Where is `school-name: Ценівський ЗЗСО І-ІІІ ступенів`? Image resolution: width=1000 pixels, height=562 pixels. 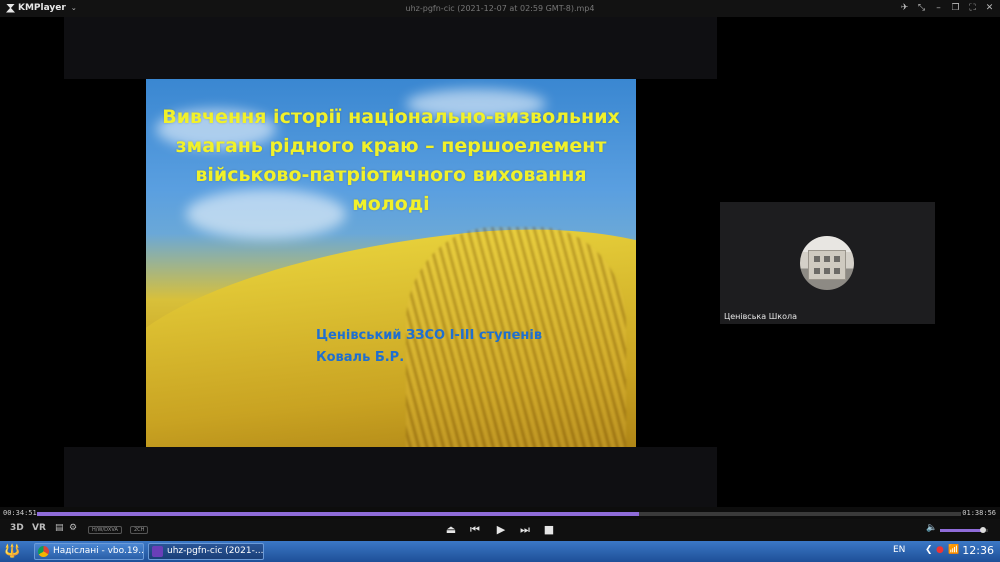 school-name: Ценівський ЗЗСО І-ІІІ ступенів is located at coordinates (429, 335).